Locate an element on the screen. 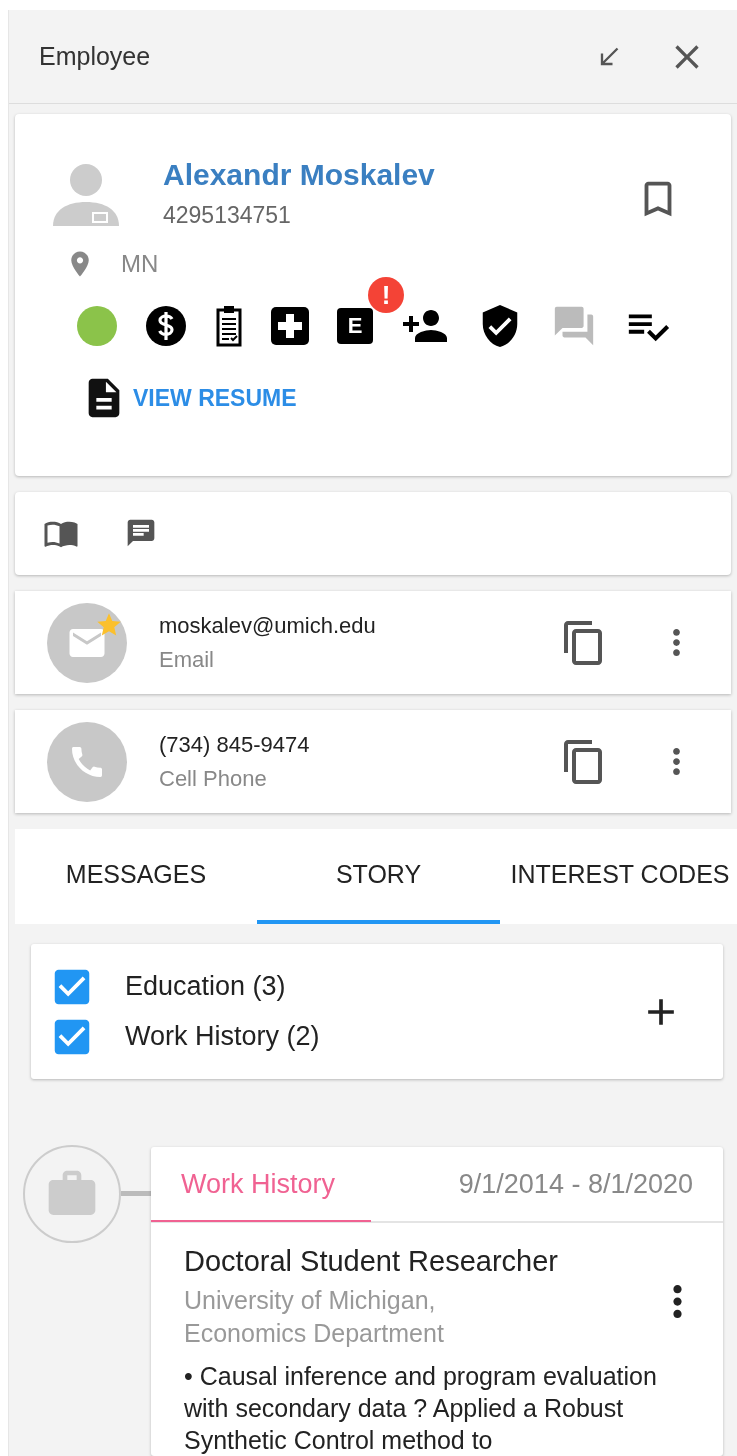 This screenshot has width=737, height=1456. contact-label: Cell Phone is located at coordinates (213, 778).